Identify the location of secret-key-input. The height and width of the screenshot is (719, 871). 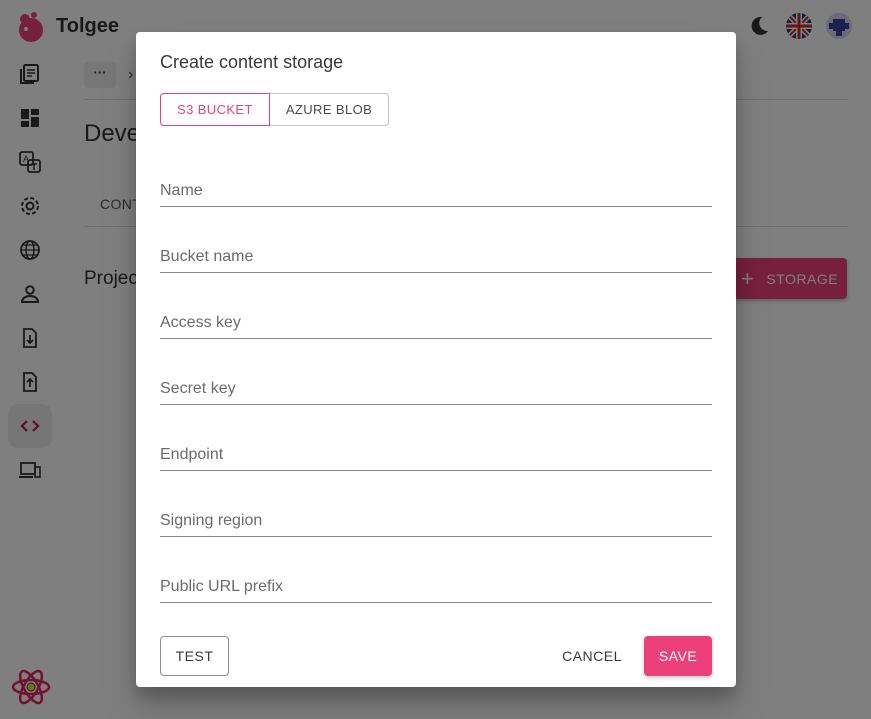
(436, 389).